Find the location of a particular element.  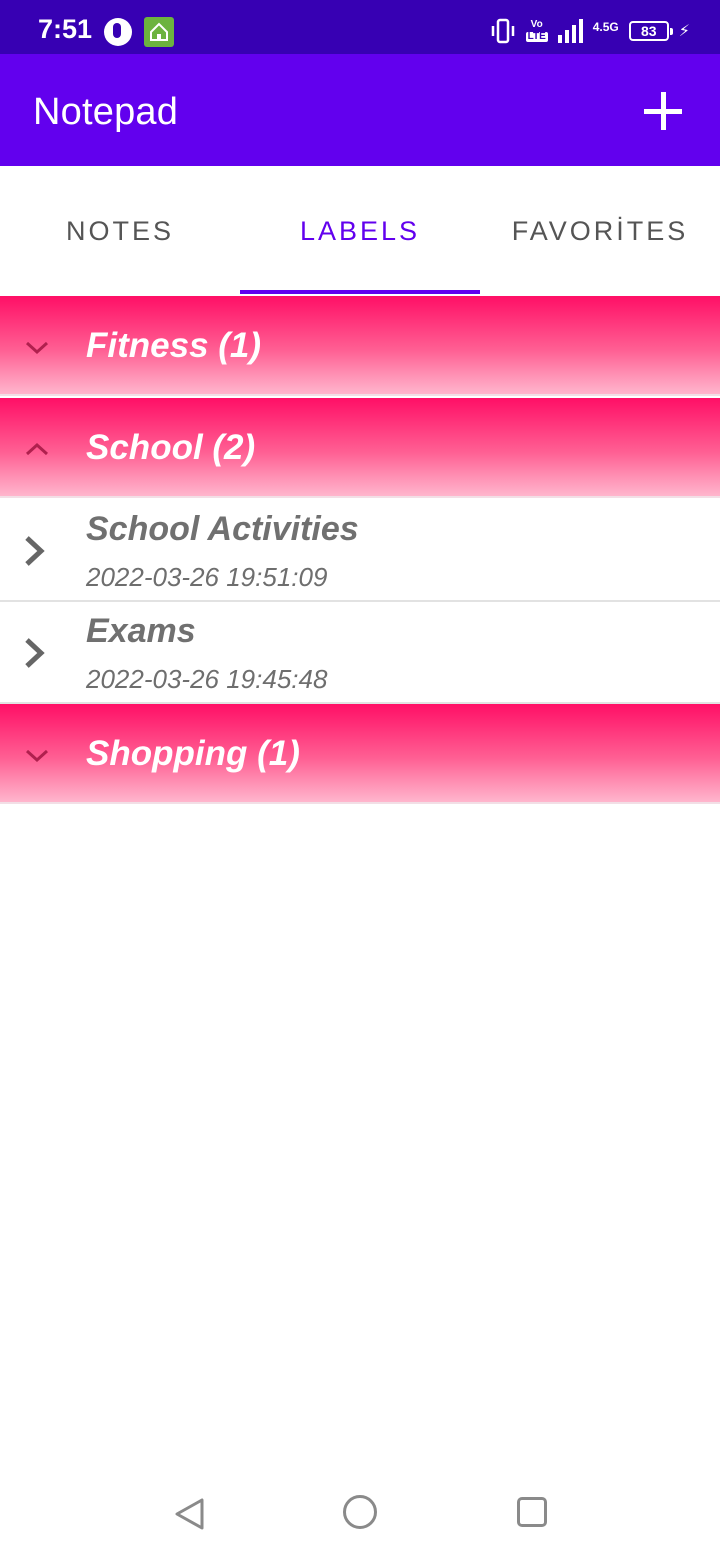

label-group-shopping: Shopping (1) is located at coordinates (360, 754).